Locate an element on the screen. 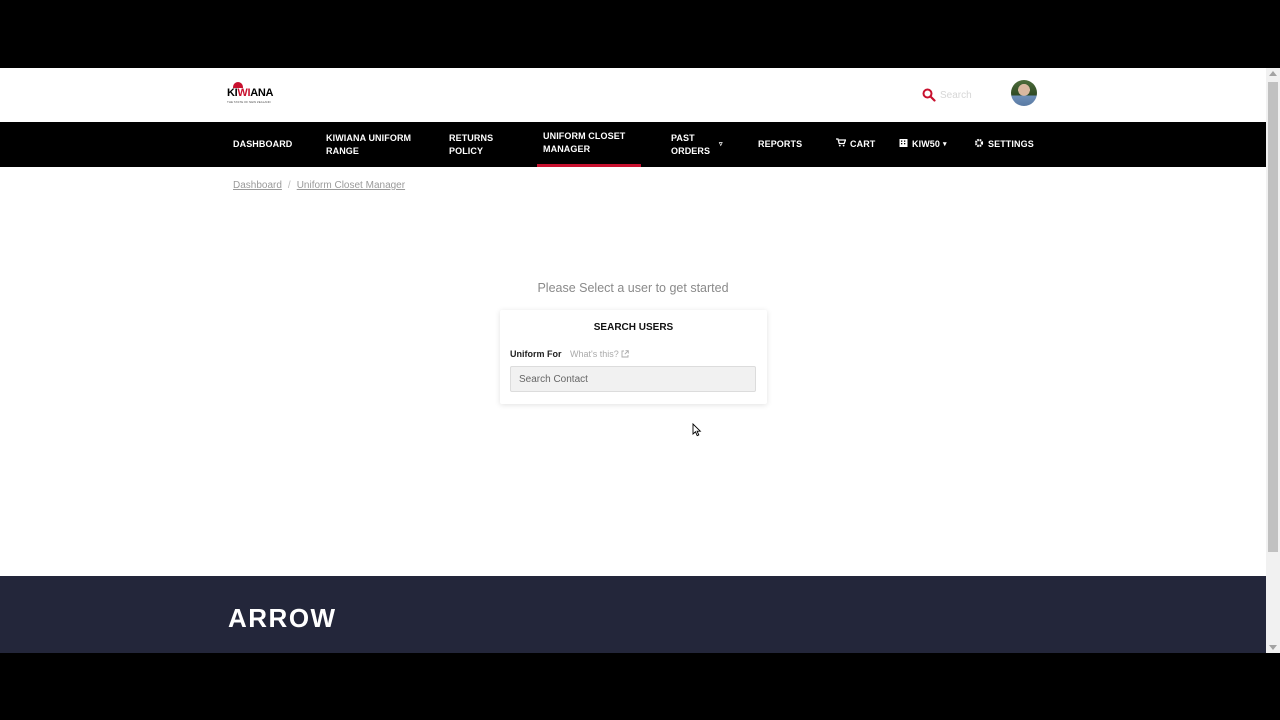  nav-kiwiana-uniform-range-label: KIWIANA UNIFORM RANGE is located at coordinates (369, 144).